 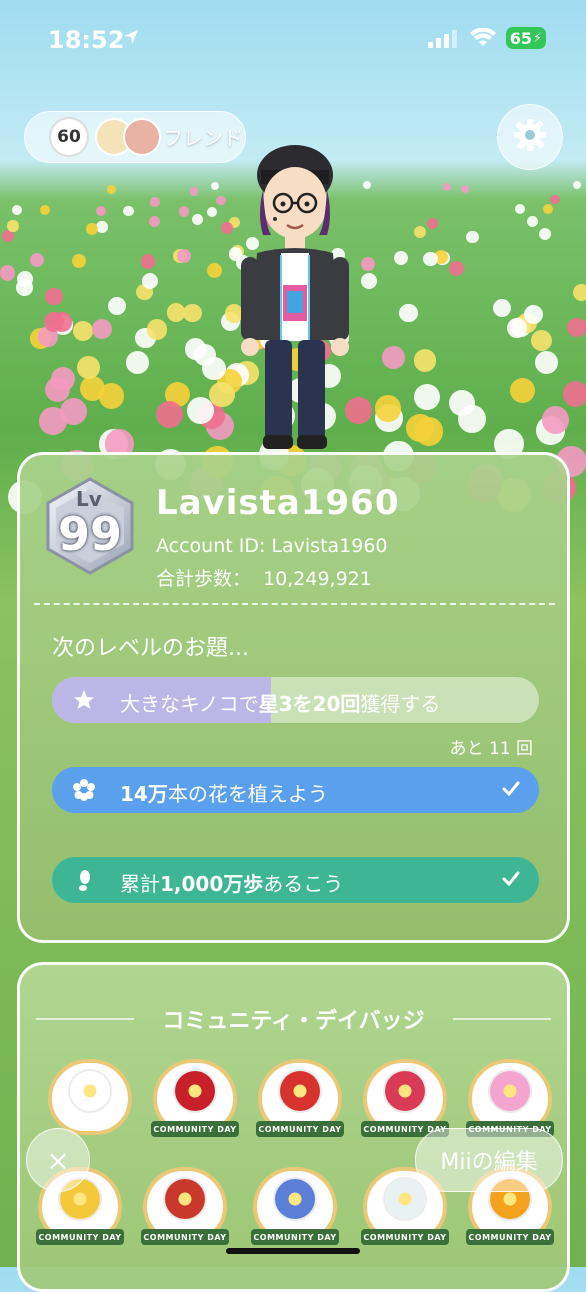 What do you see at coordinates (483, 39) in the screenshot?
I see `wifi-icon` at bounding box center [483, 39].